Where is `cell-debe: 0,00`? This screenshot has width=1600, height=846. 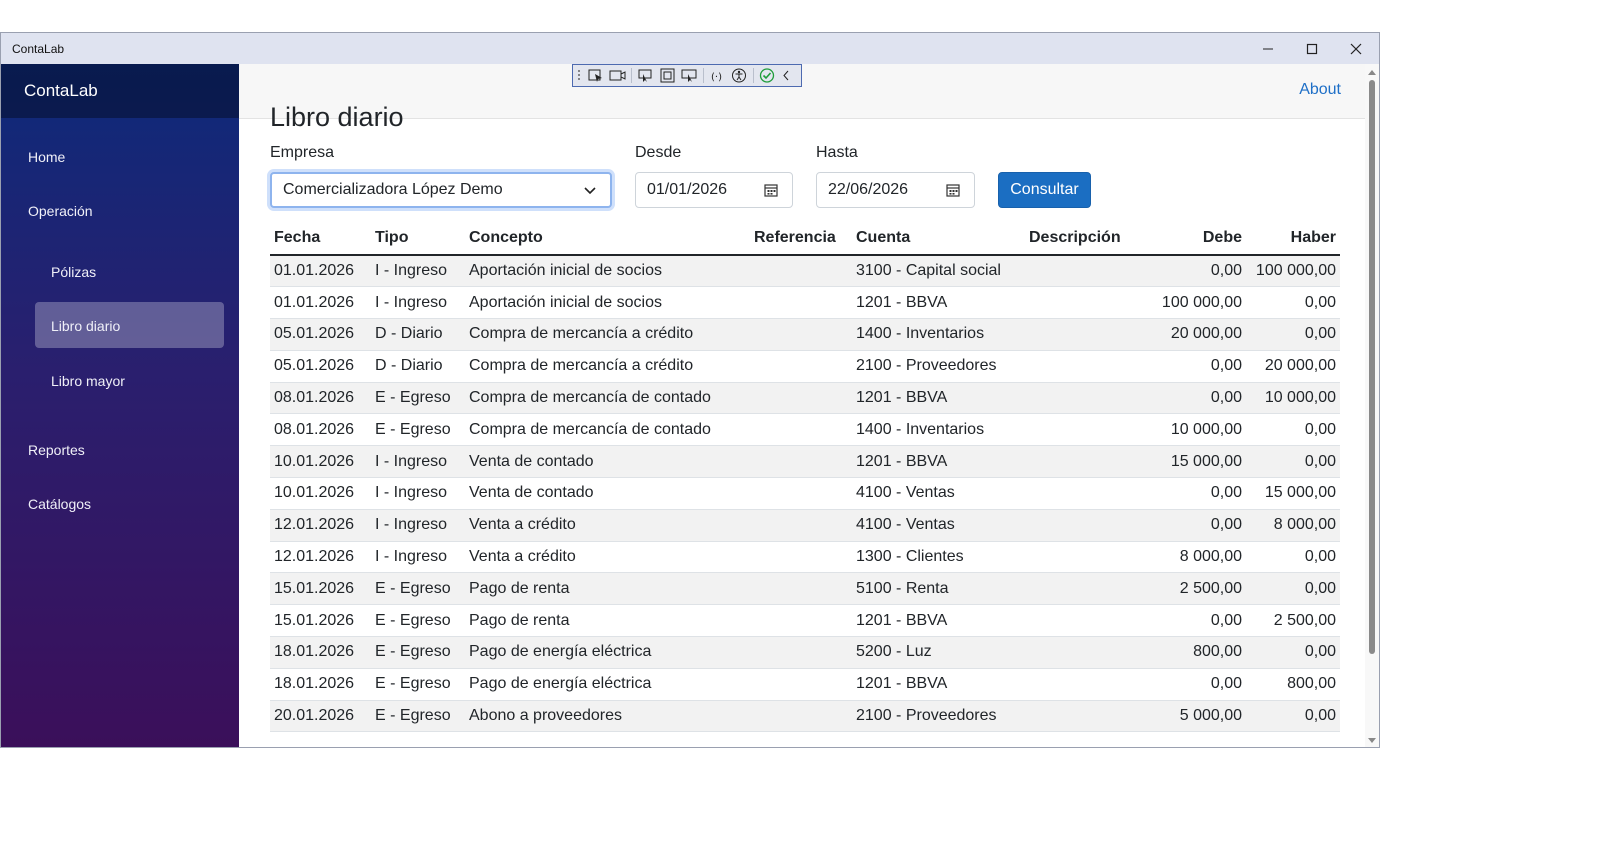
cell-debe: 0,00 is located at coordinates (1201, 271).